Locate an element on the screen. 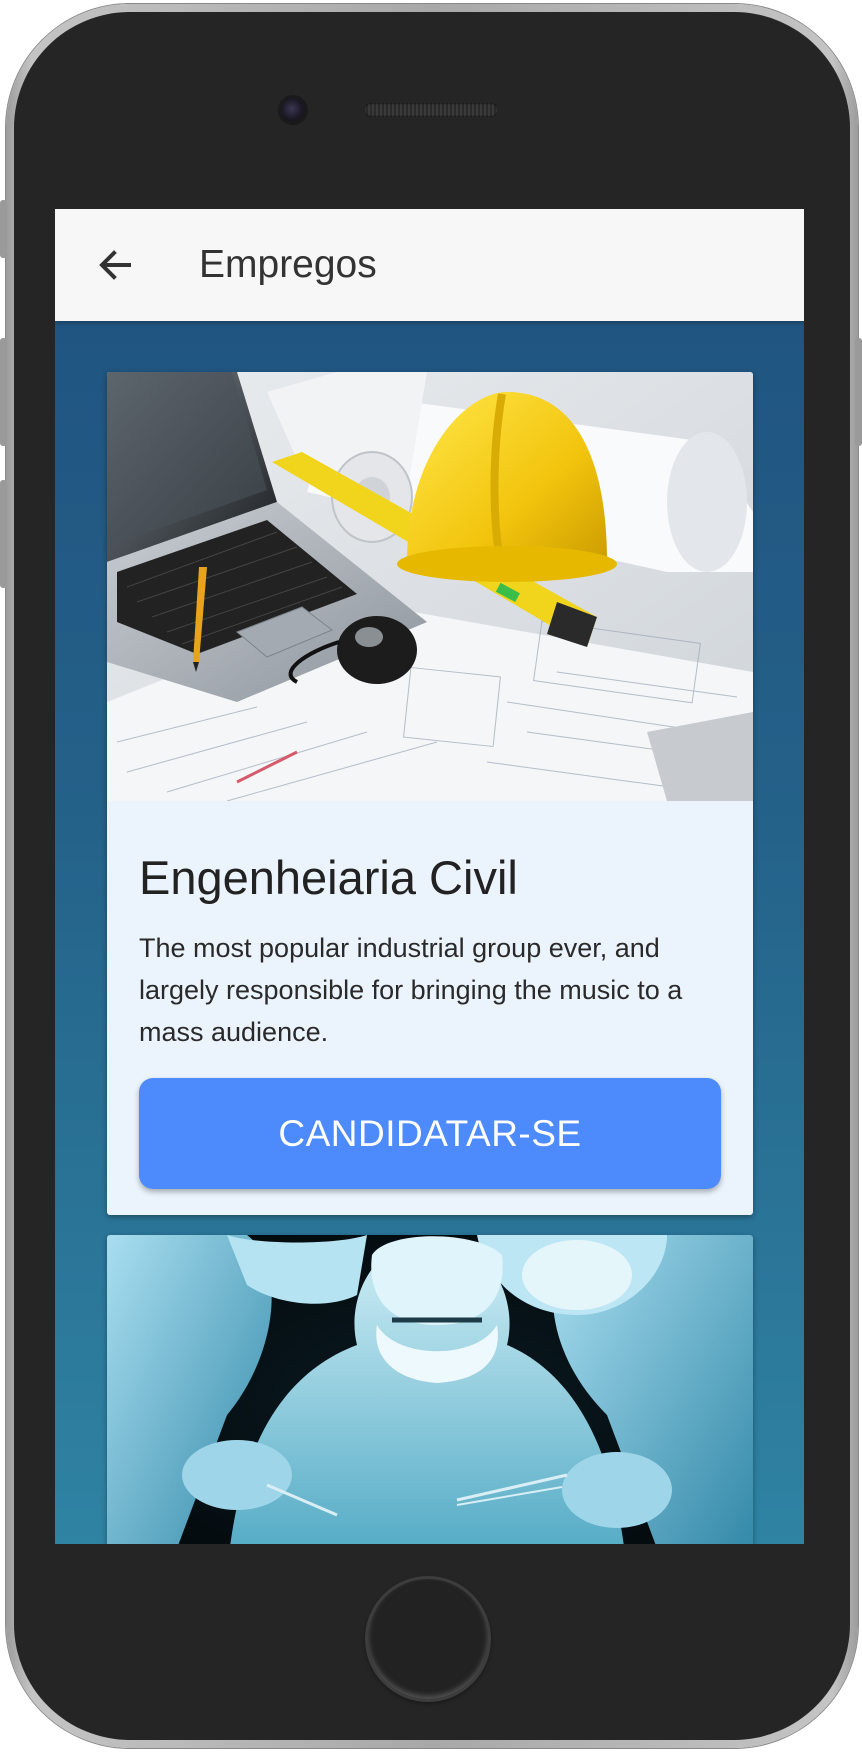 The width and height of the screenshot is (862, 1753). apply-button: CANDIDATAR-SE is located at coordinates (430, 1133).